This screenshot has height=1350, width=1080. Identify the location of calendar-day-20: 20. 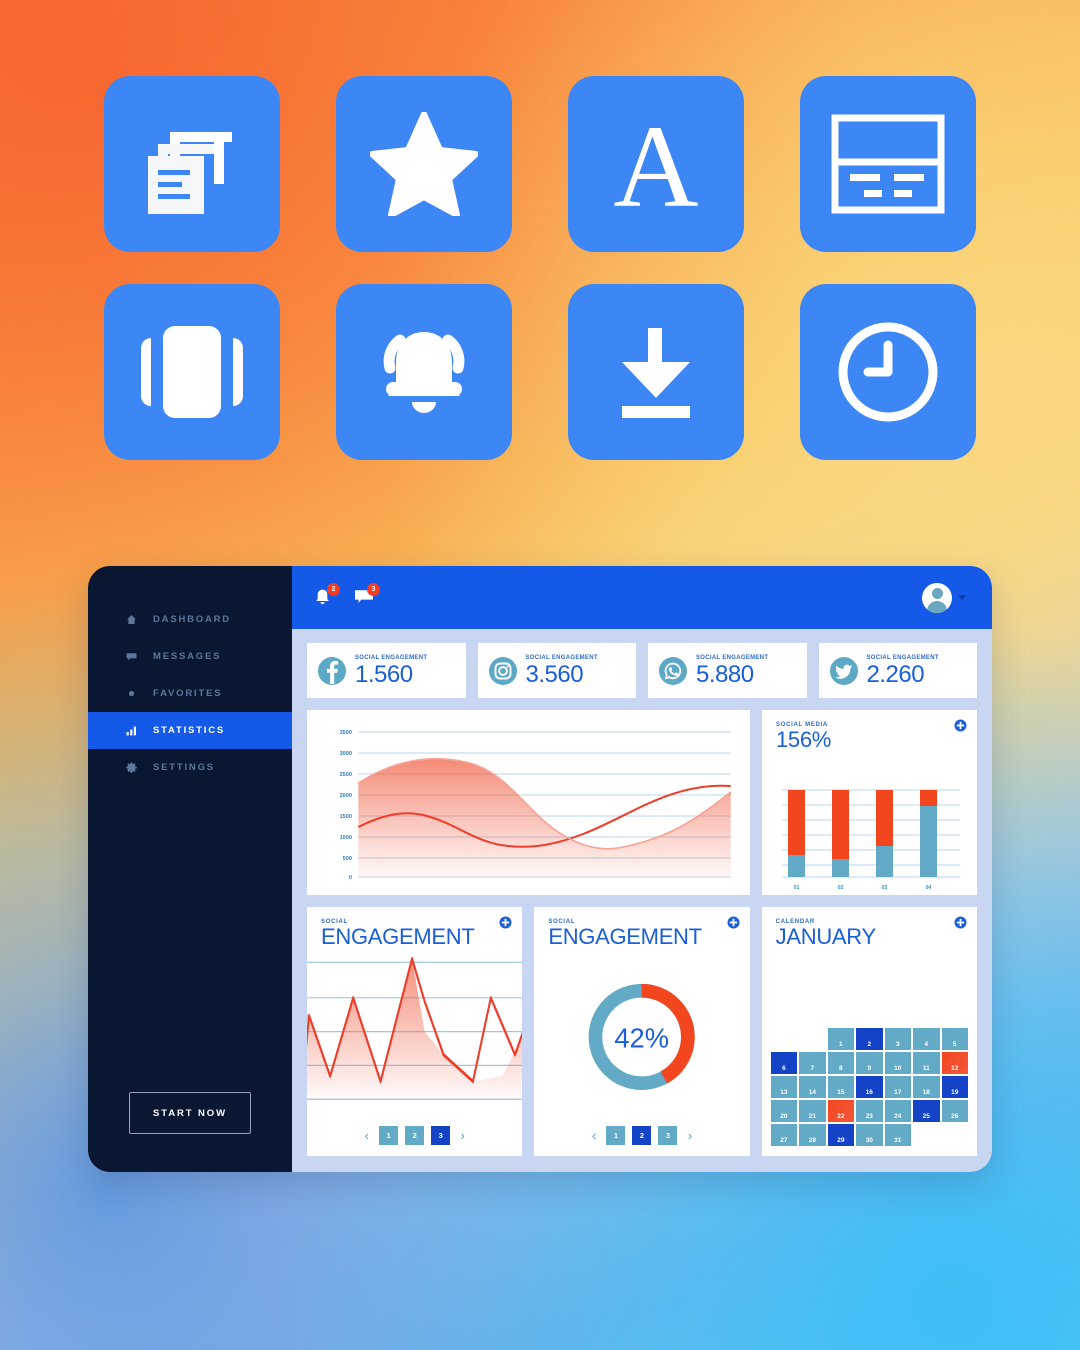
(784, 1111).